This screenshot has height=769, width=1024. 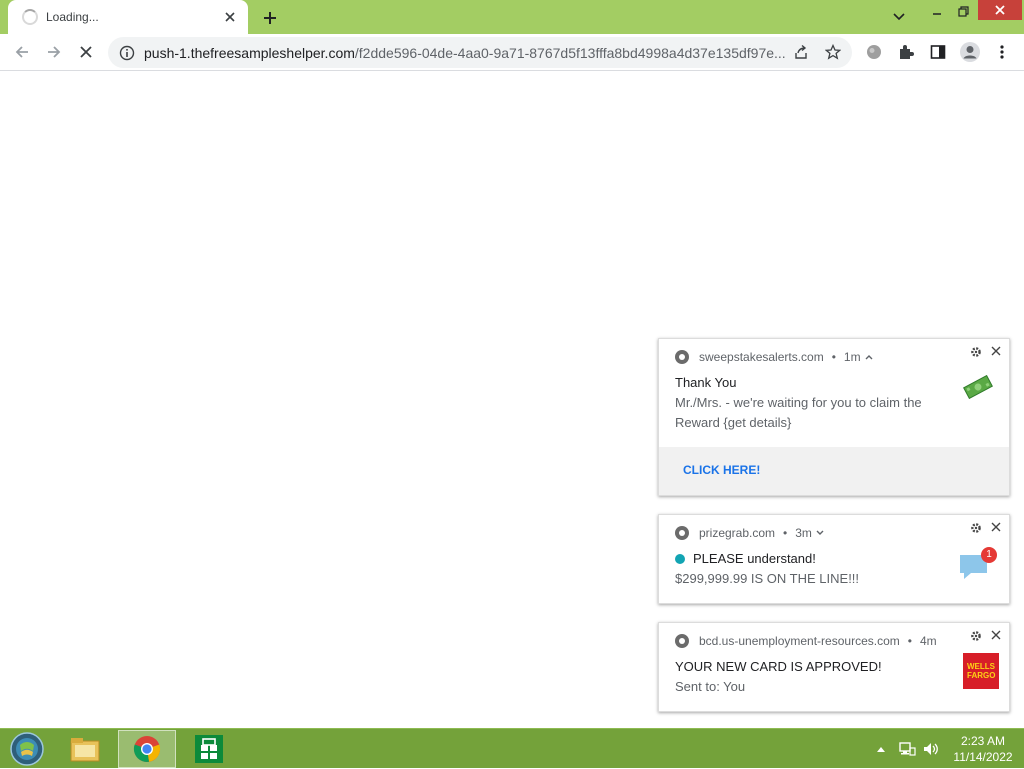 I want to click on notification-header: prizegrab.com • 3m, so click(x=749, y=533).